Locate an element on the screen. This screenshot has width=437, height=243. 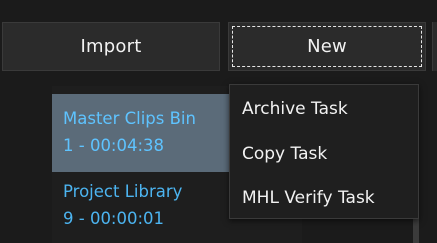
menu-item-copy-task: Copy Task is located at coordinates (284, 154).